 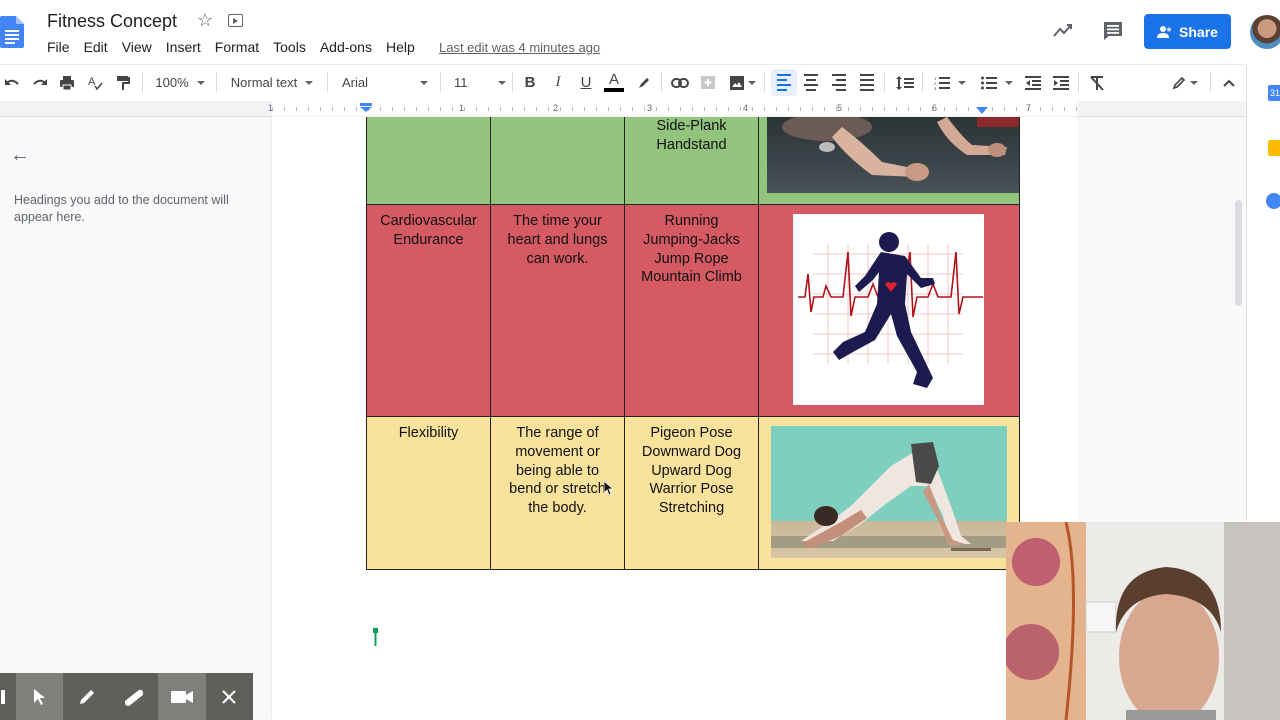 I want to click on document-title: Fitness Concept, so click(x=112, y=21).